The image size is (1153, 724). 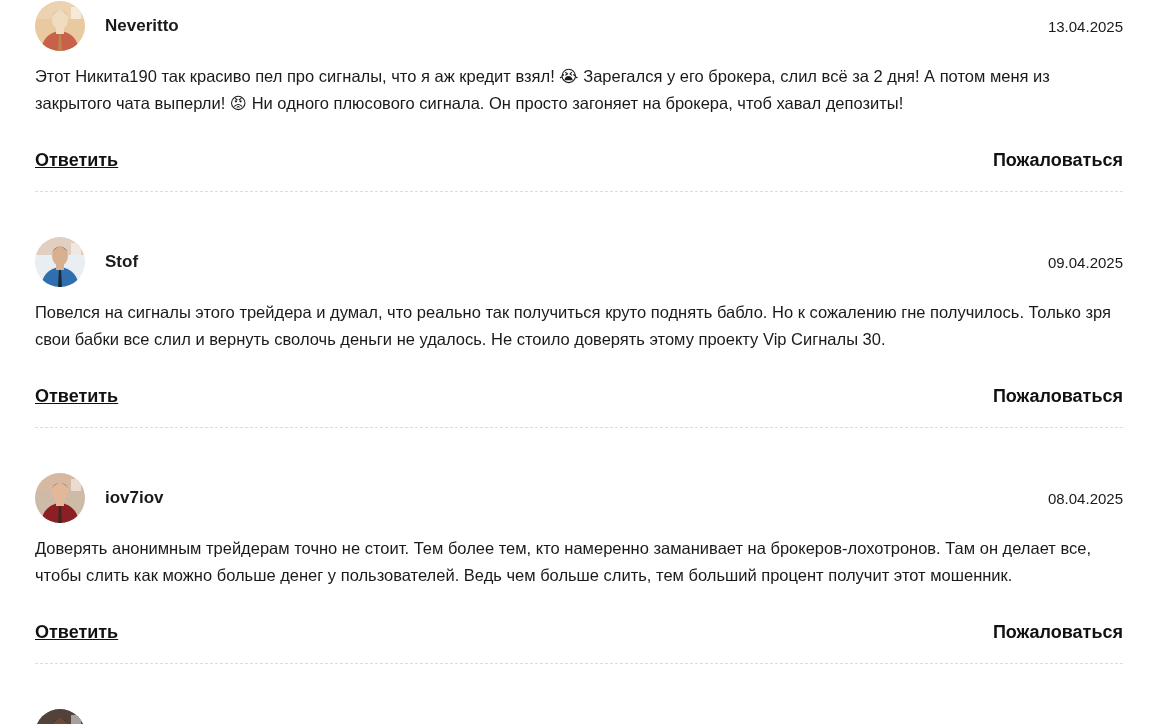 I want to click on comment-date: 08.04.2025, so click(x=1085, y=498).